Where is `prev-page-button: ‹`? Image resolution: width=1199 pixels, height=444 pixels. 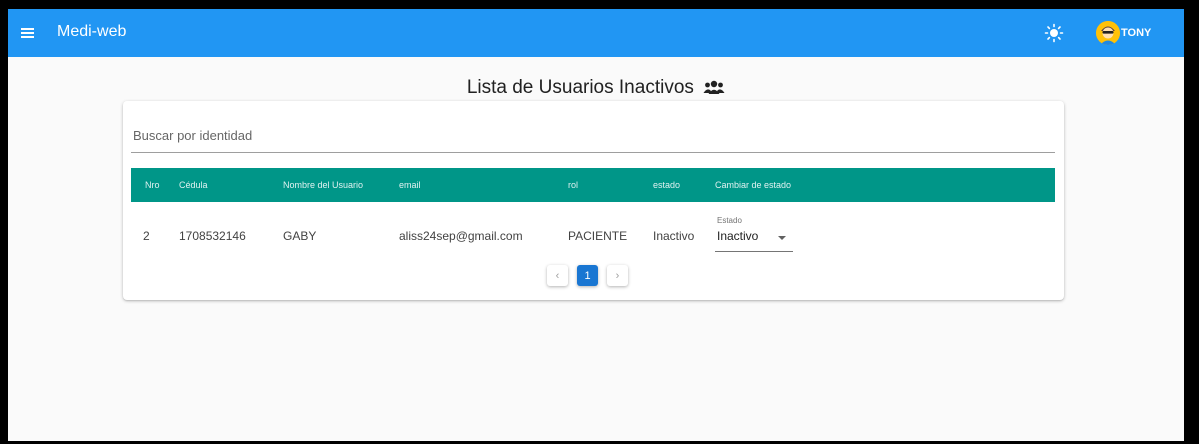 prev-page-button: ‹ is located at coordinates (557, 275).